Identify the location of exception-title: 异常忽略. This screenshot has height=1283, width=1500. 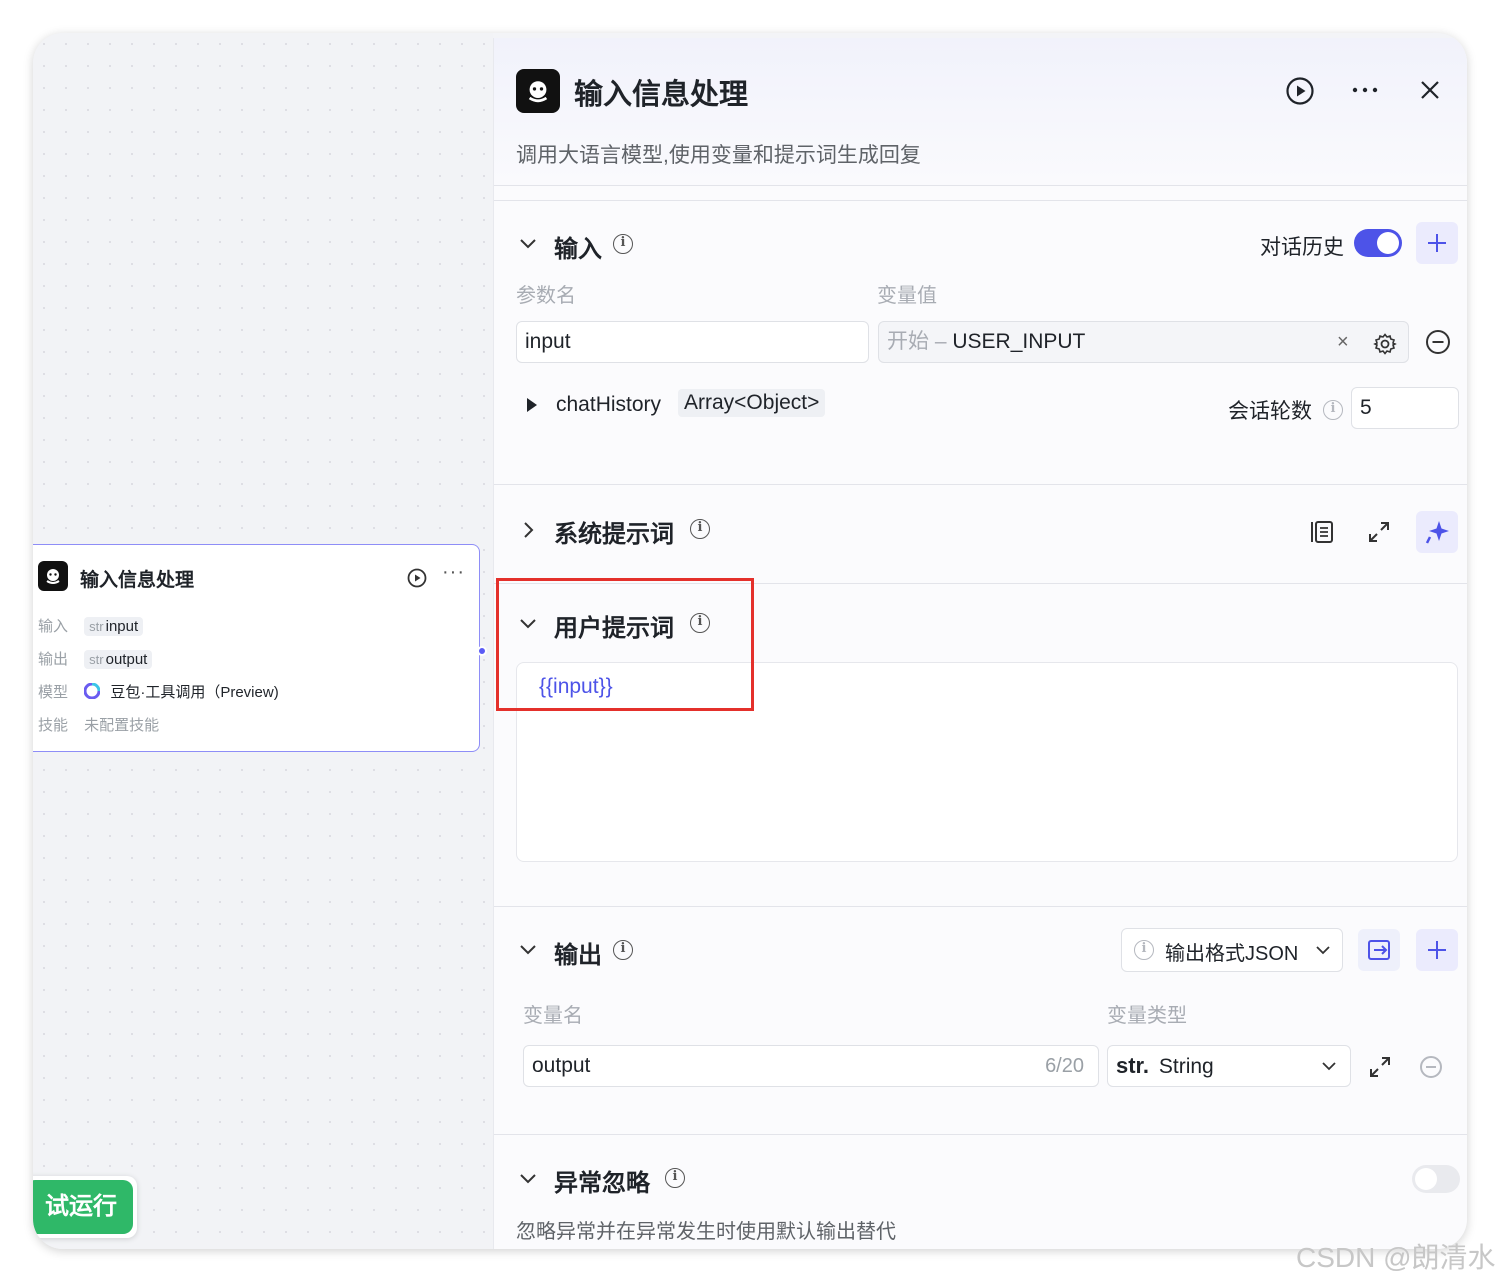
(602, 1183).